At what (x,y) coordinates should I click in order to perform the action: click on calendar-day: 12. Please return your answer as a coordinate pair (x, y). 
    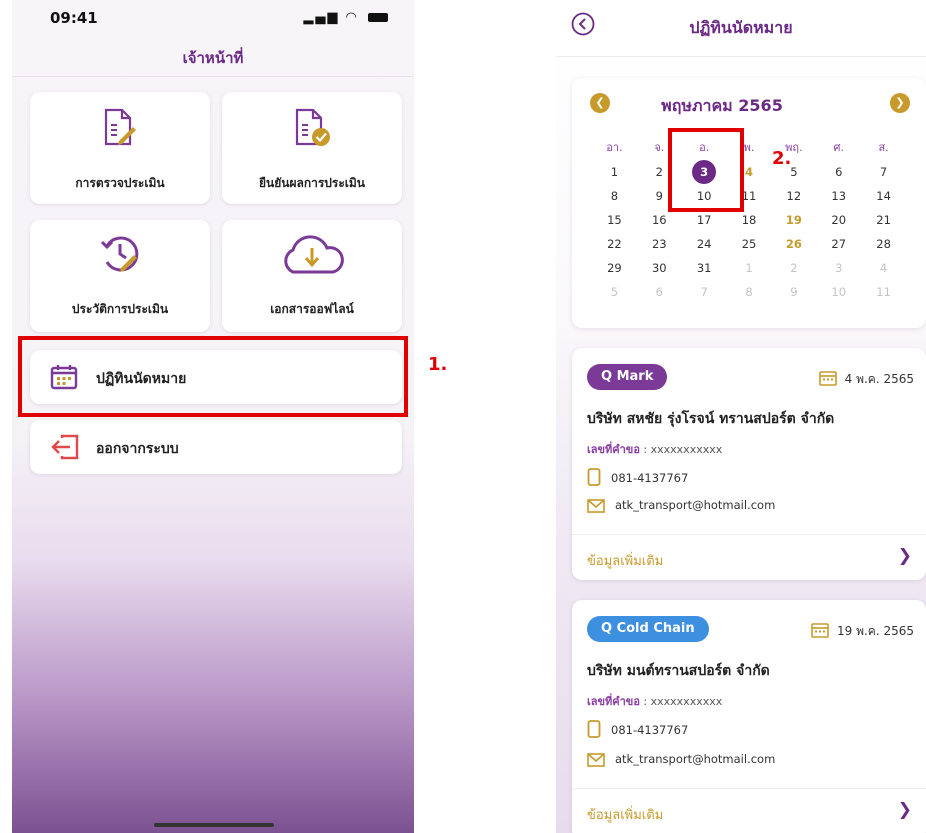
    Looking at the image, I should click on (793, 196).